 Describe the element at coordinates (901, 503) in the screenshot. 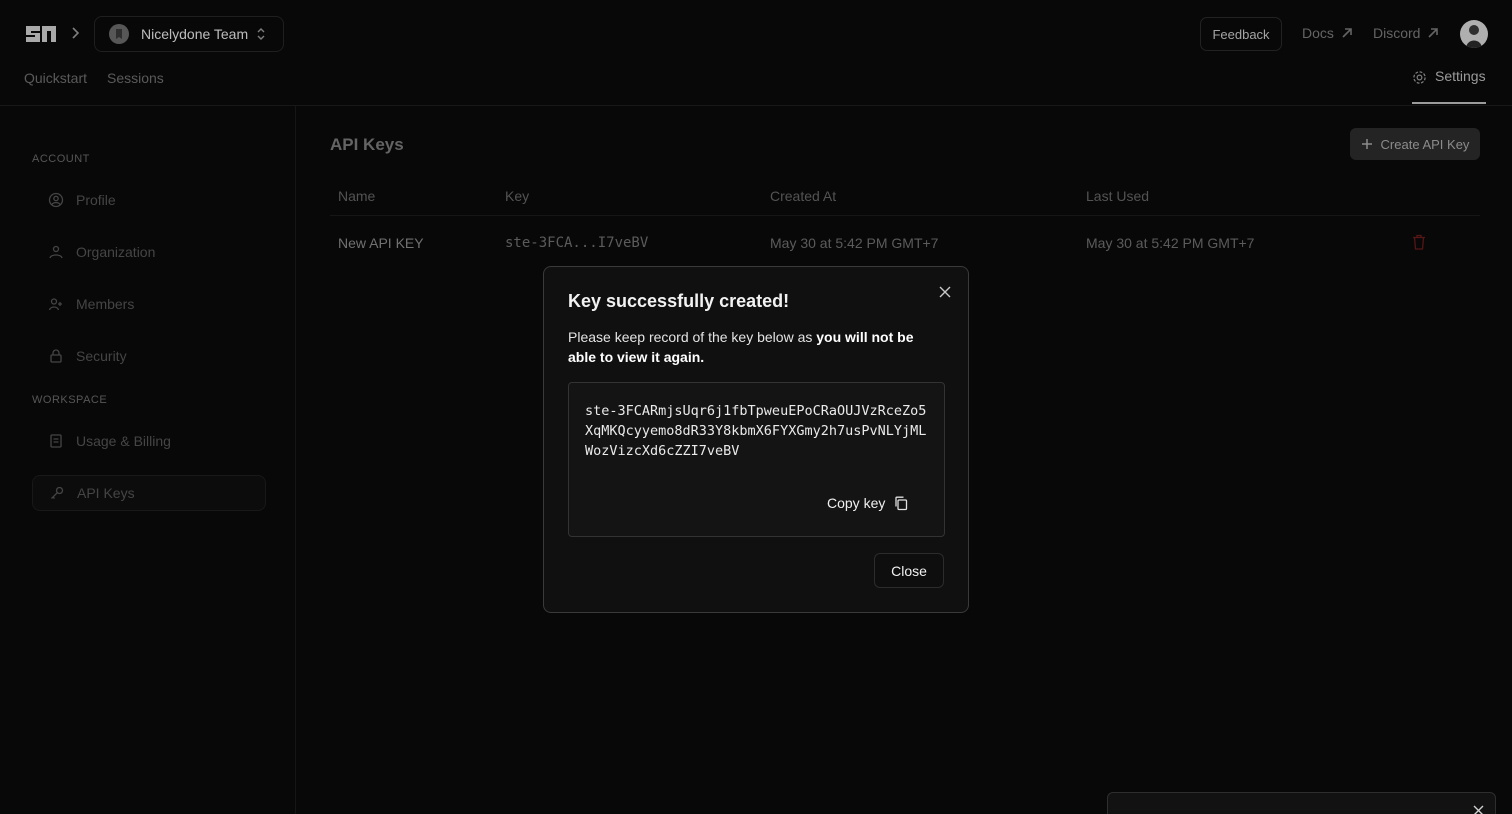

I see `copy-icon` at that location.